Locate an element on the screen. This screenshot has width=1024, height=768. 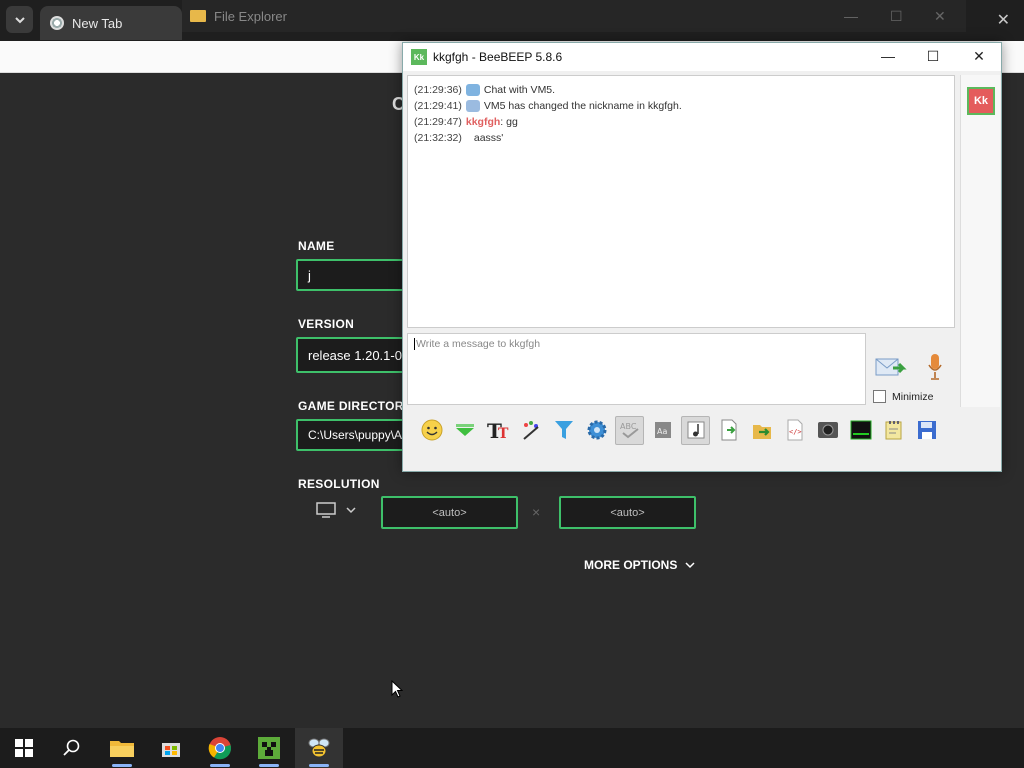
text-caret is located at coordinates (414, 344).